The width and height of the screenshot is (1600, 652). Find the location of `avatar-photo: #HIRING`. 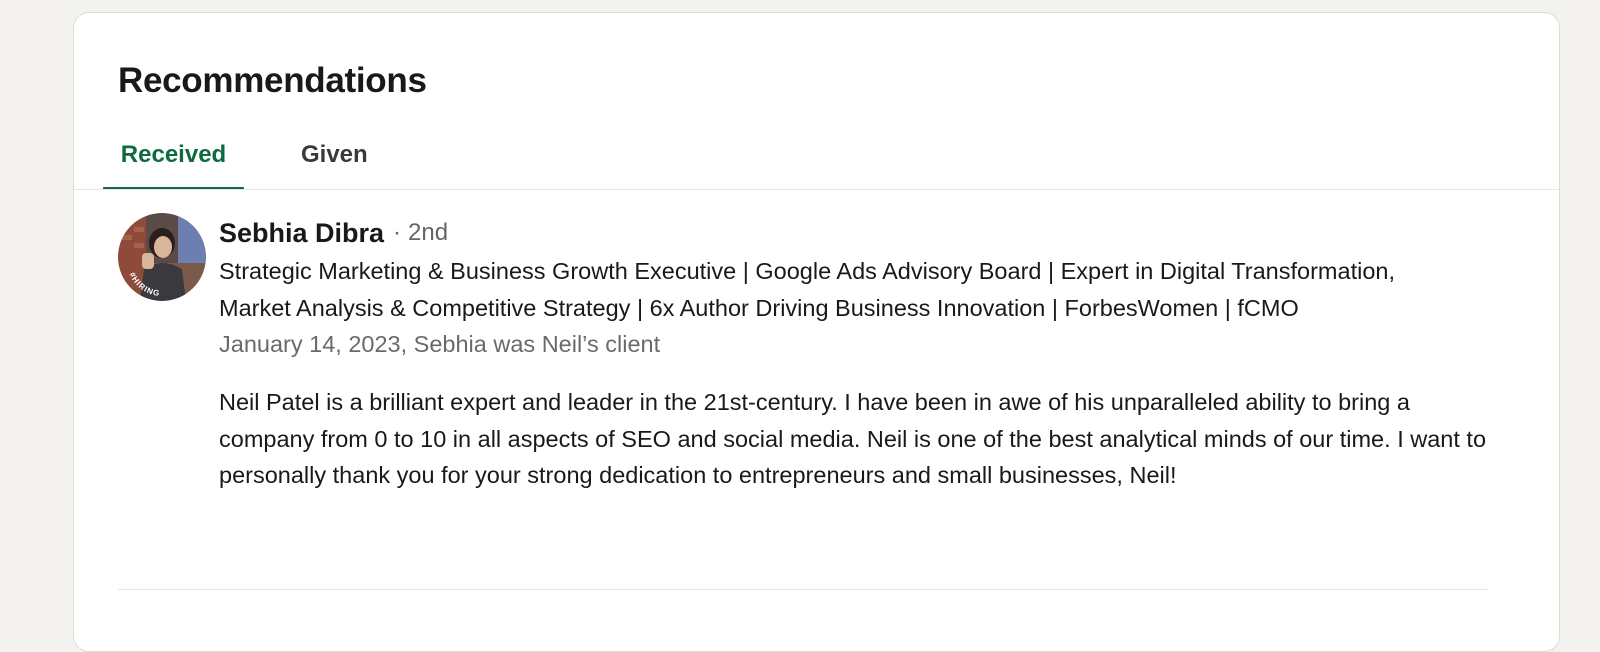

avatar-photo: #HIRING is located at coordinates (162, 257).